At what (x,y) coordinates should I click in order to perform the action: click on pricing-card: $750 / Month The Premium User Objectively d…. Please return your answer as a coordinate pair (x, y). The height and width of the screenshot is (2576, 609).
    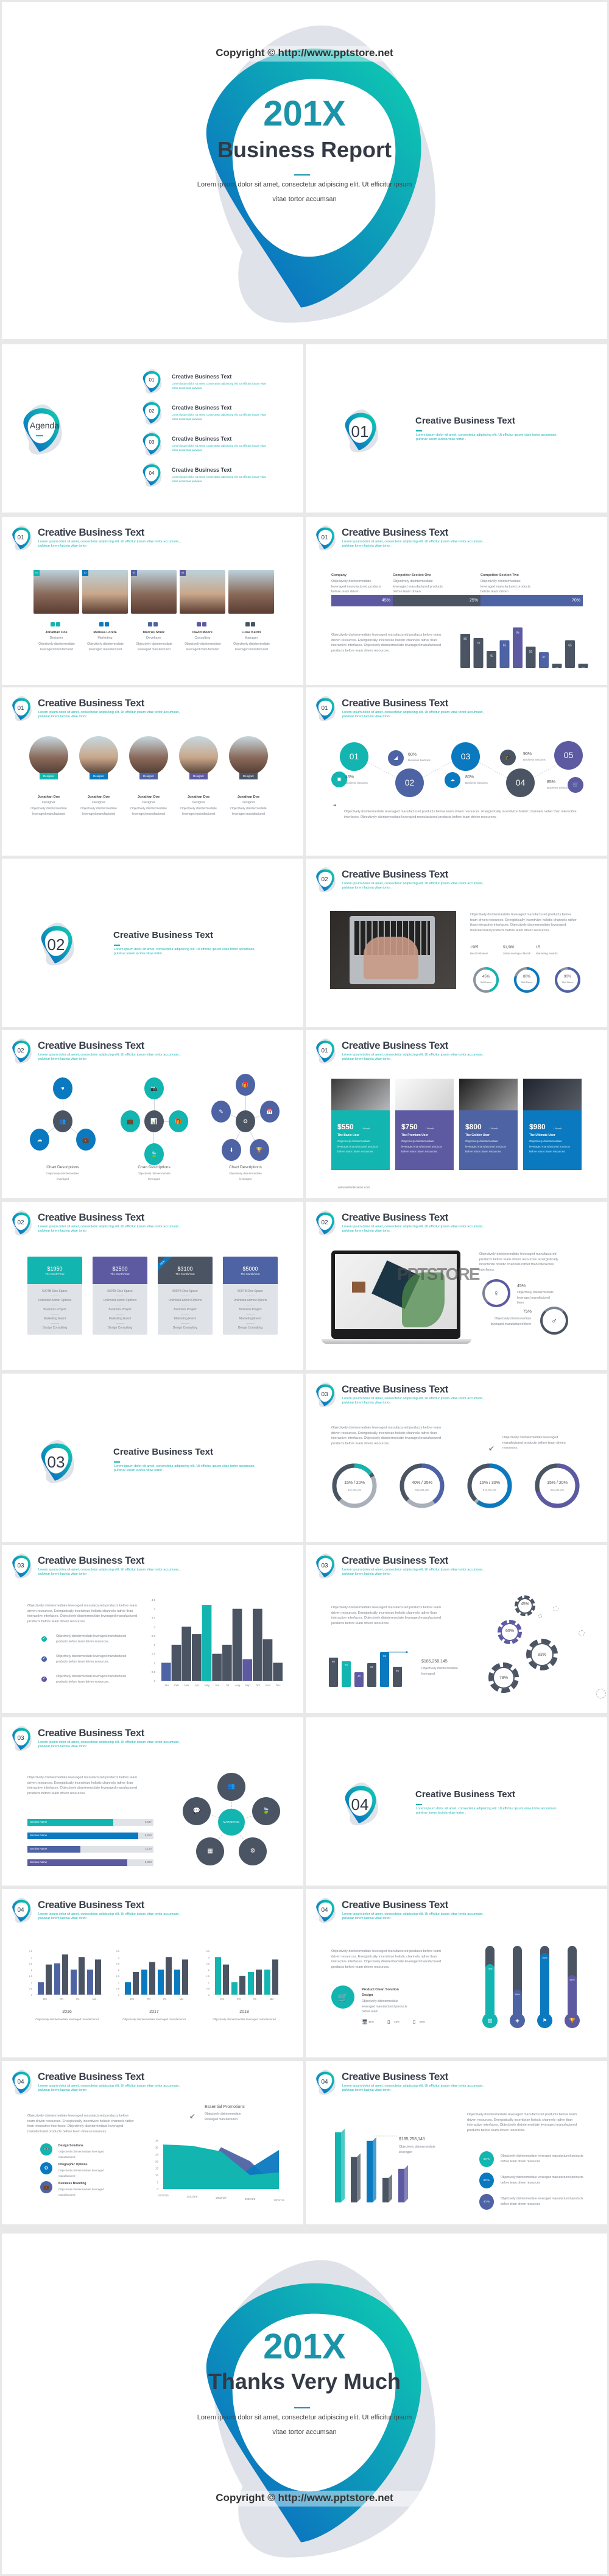
    Looking at the image, I should click on (424, 1124).